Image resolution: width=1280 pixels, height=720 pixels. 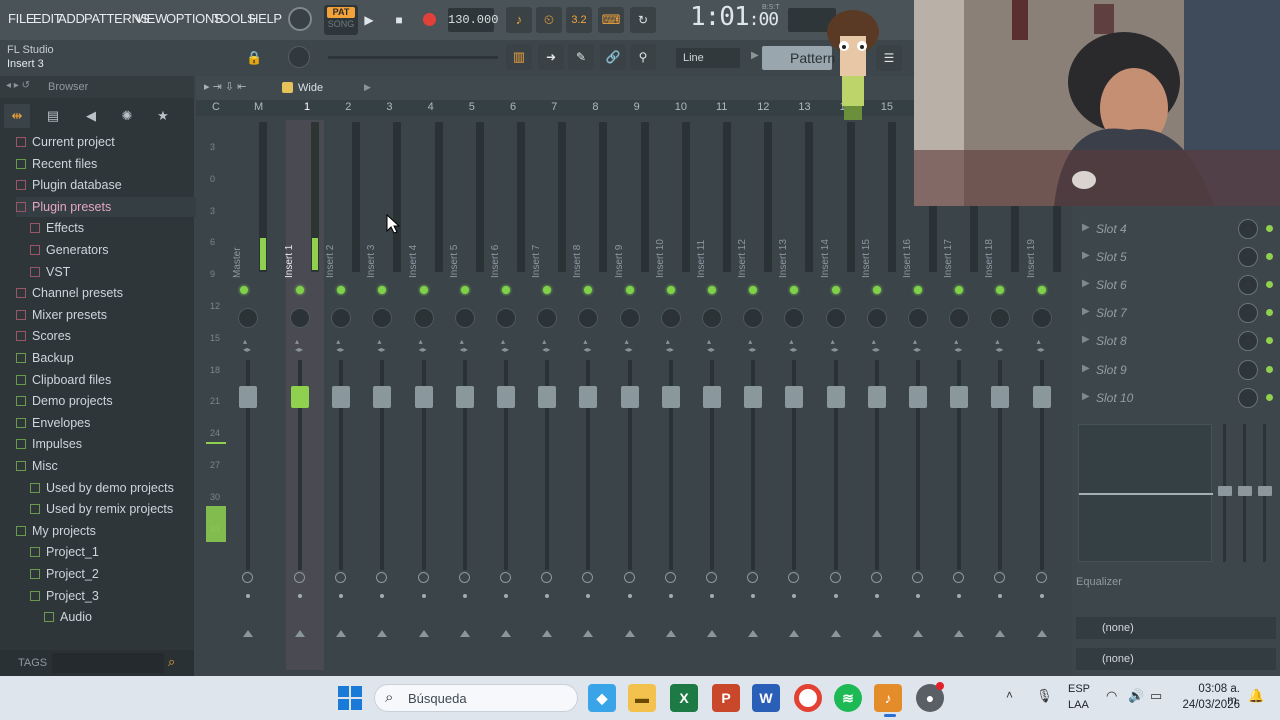 I want to click on tempo-display: 130.000, so click(x=473, y=20).